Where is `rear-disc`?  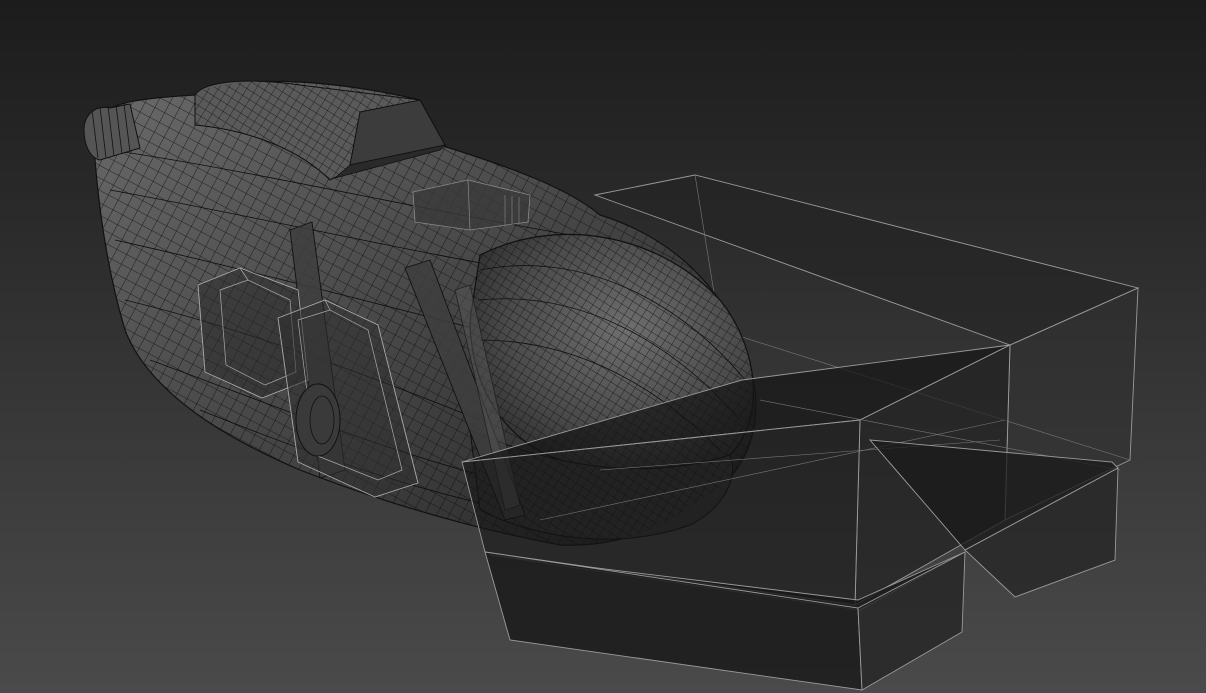
rear-disc is located at coordinates (318, 420).